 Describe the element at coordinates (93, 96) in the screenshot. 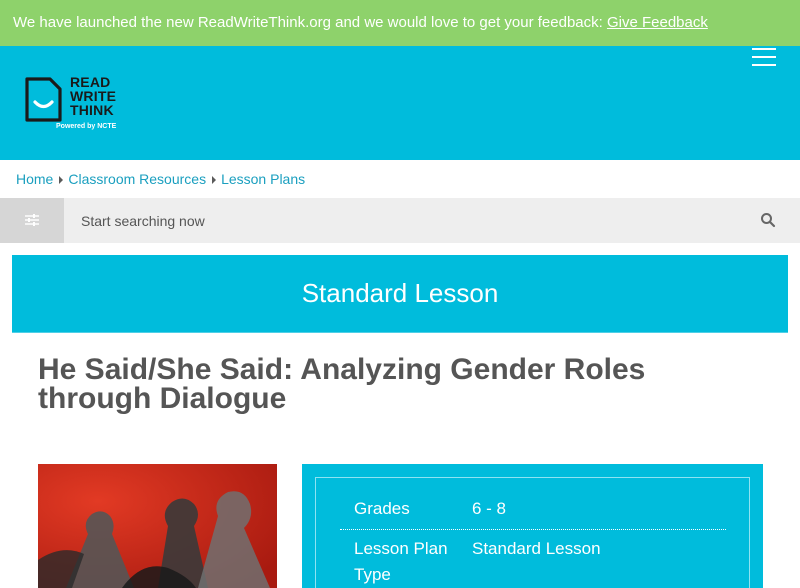

I see `logo-write: WRITE` at that location.